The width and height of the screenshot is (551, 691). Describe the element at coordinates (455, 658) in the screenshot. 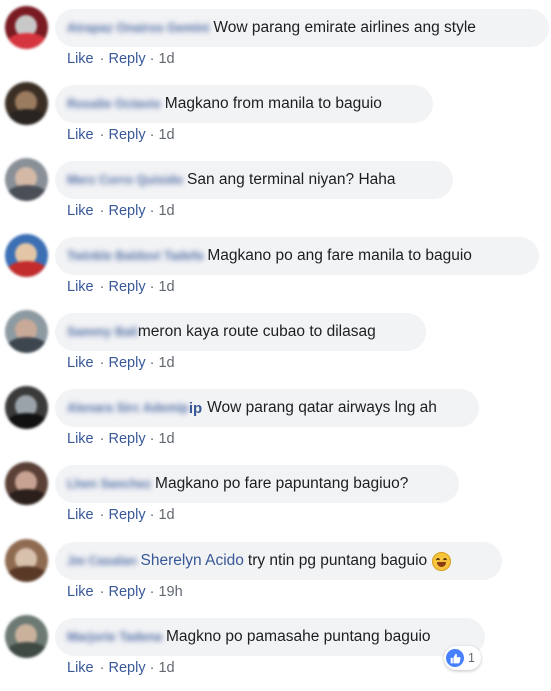

I see `thumbs-up-icon` at that location.